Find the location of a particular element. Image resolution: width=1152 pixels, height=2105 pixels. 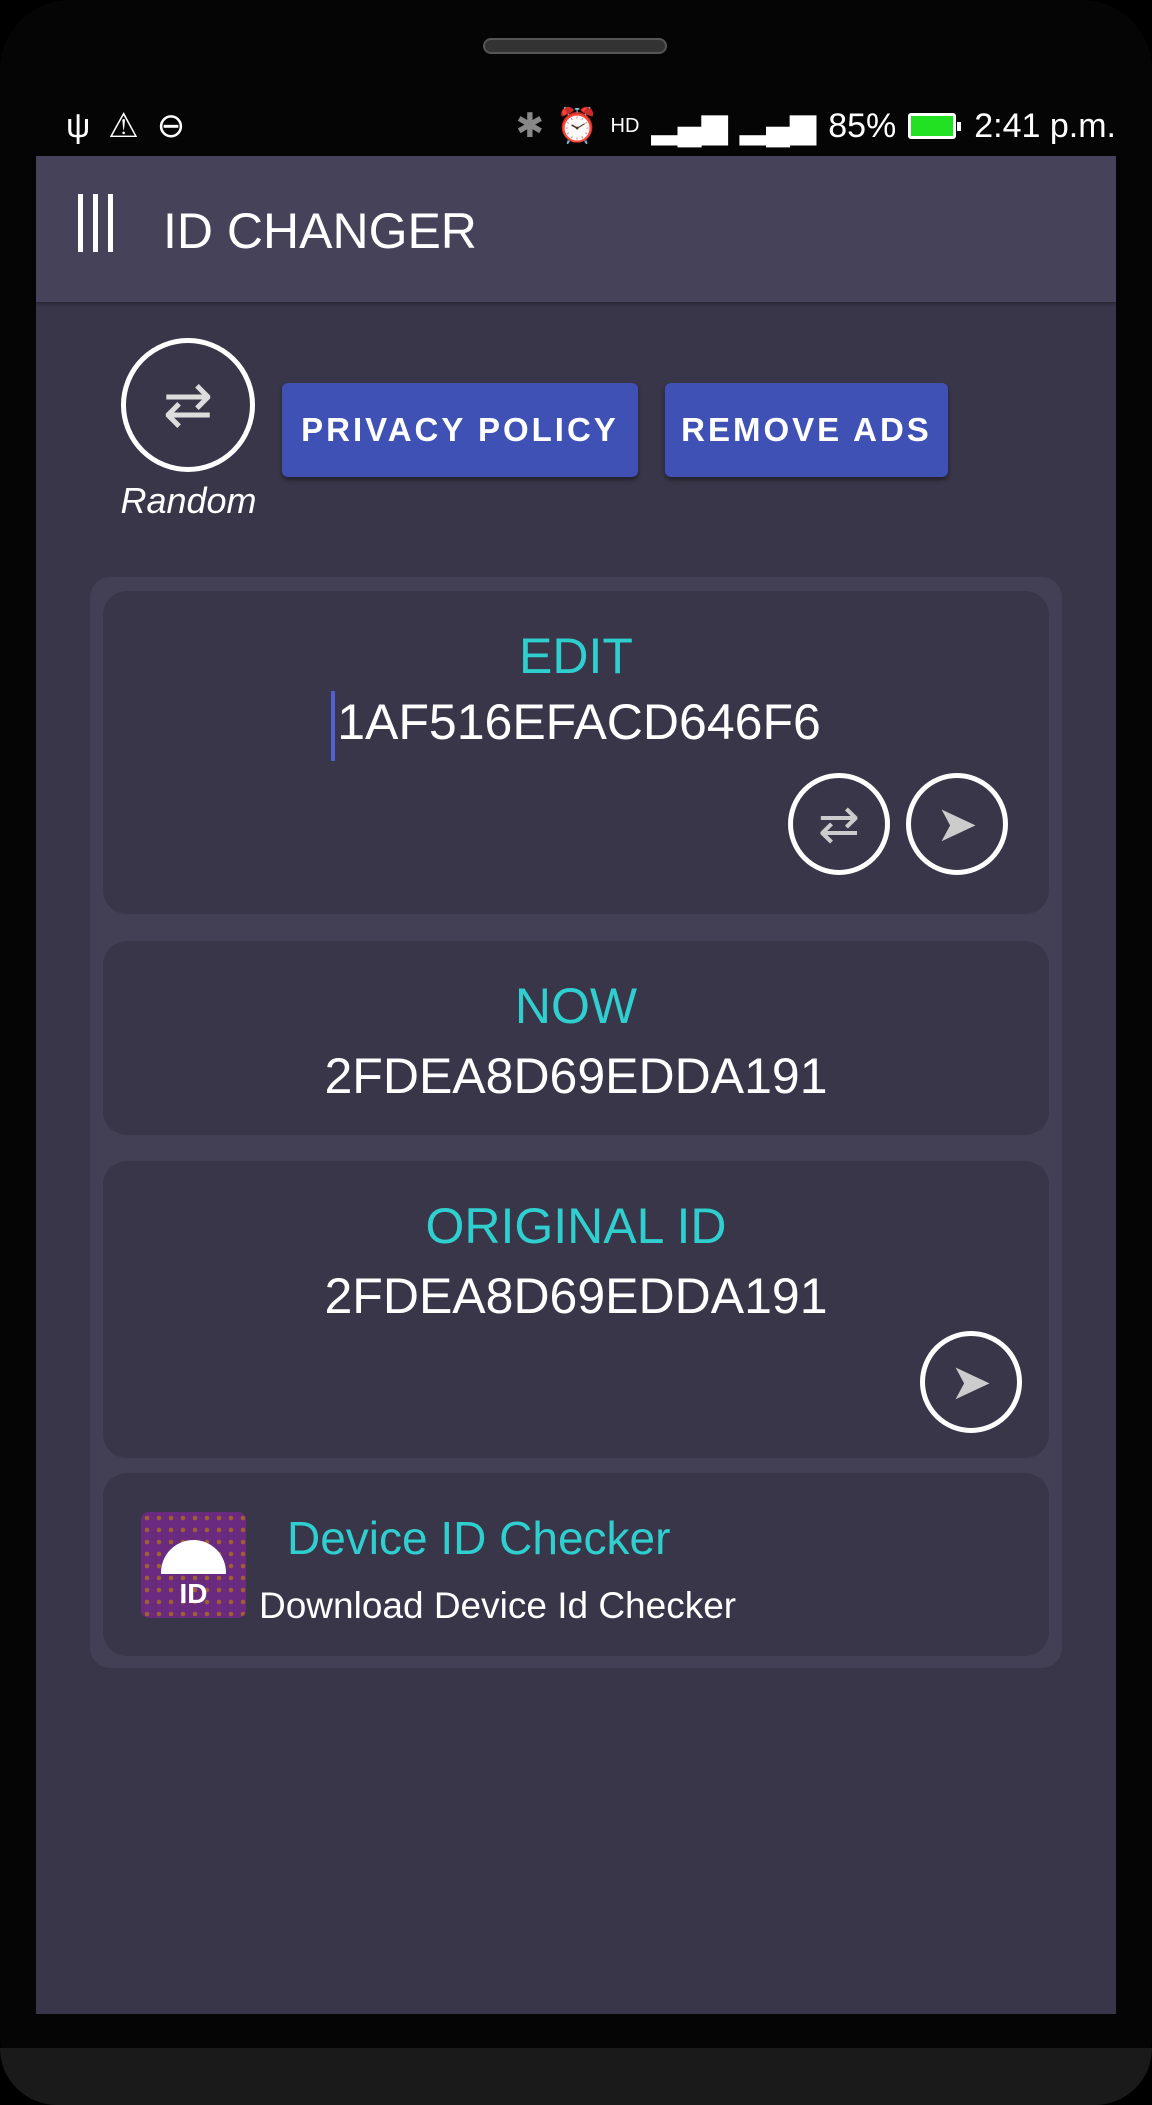

app-title: ID CHANGER is located at coordinates (320, 231).